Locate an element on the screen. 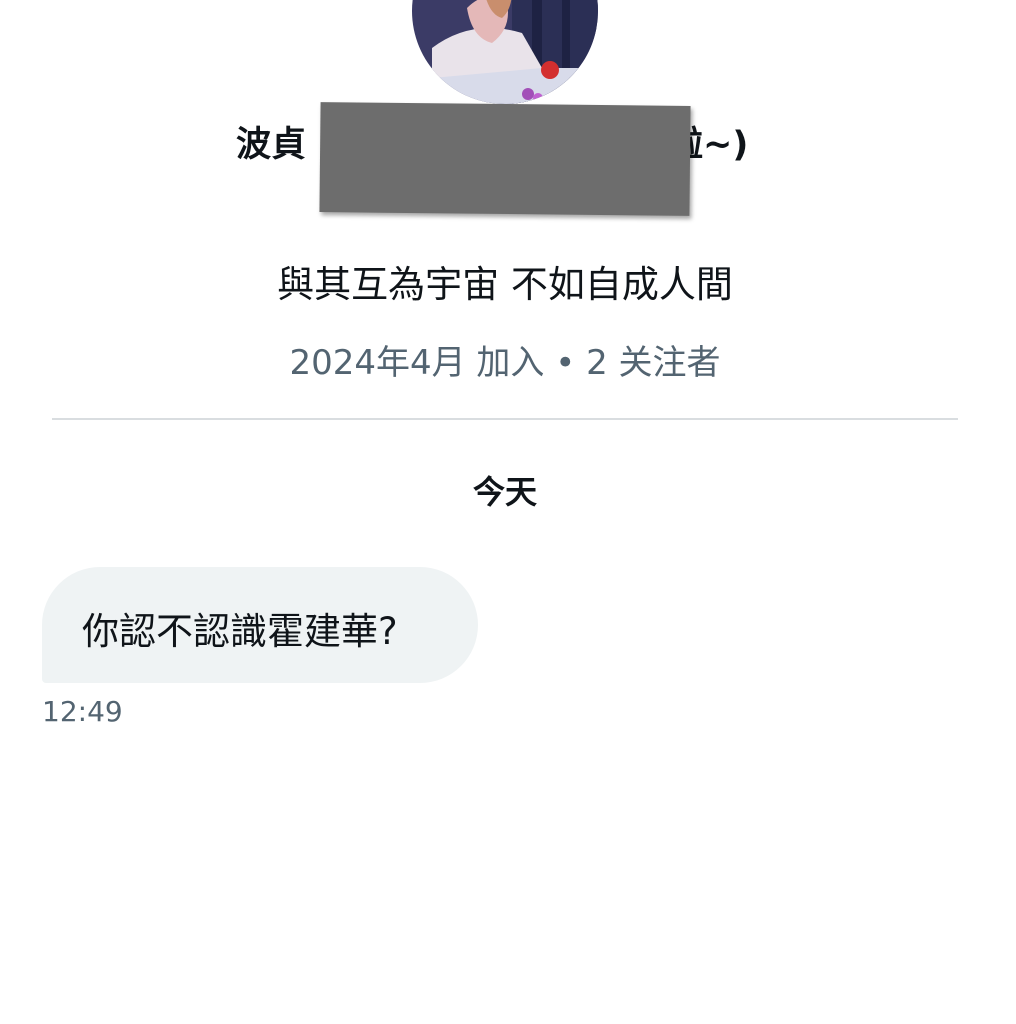 The height and width of the screenshot is (1024, 1016). divider is located at coordinates (505, 419).